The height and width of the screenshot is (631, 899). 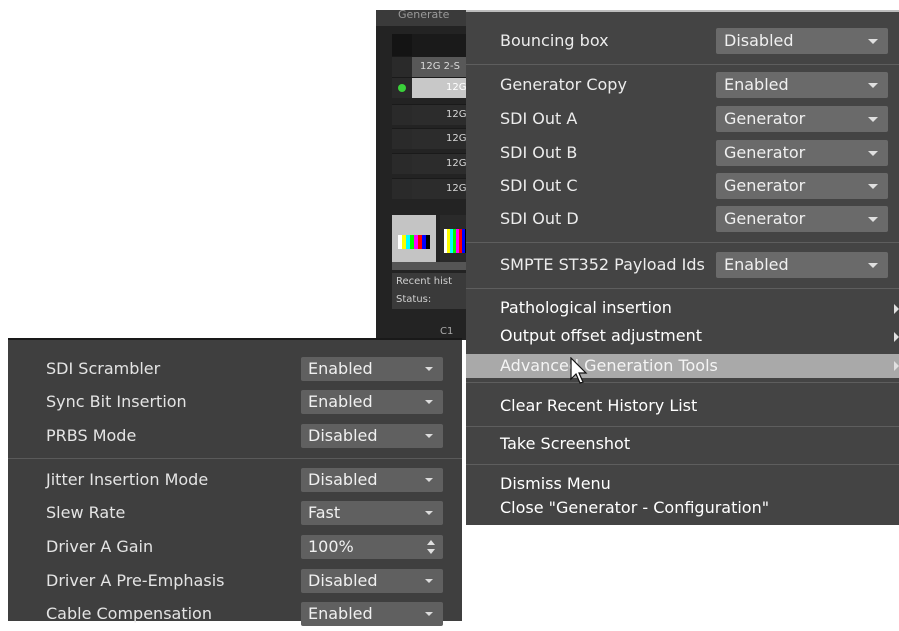 What do you see at coordinates (235, 547) in the screenshot?
I see `driver-a-gain-row: Driver A Gain 100%` at bounding box center [235, 547].